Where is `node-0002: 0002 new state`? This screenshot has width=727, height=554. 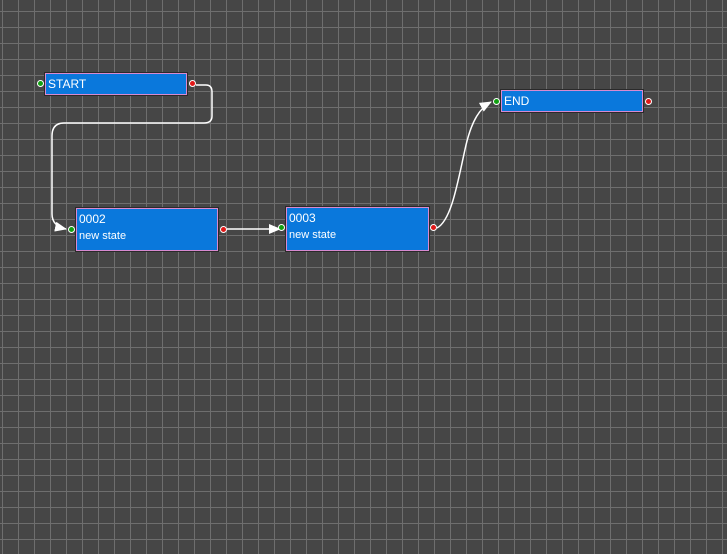
node-0002: 0002 new state is located at coordinates (147, 229).